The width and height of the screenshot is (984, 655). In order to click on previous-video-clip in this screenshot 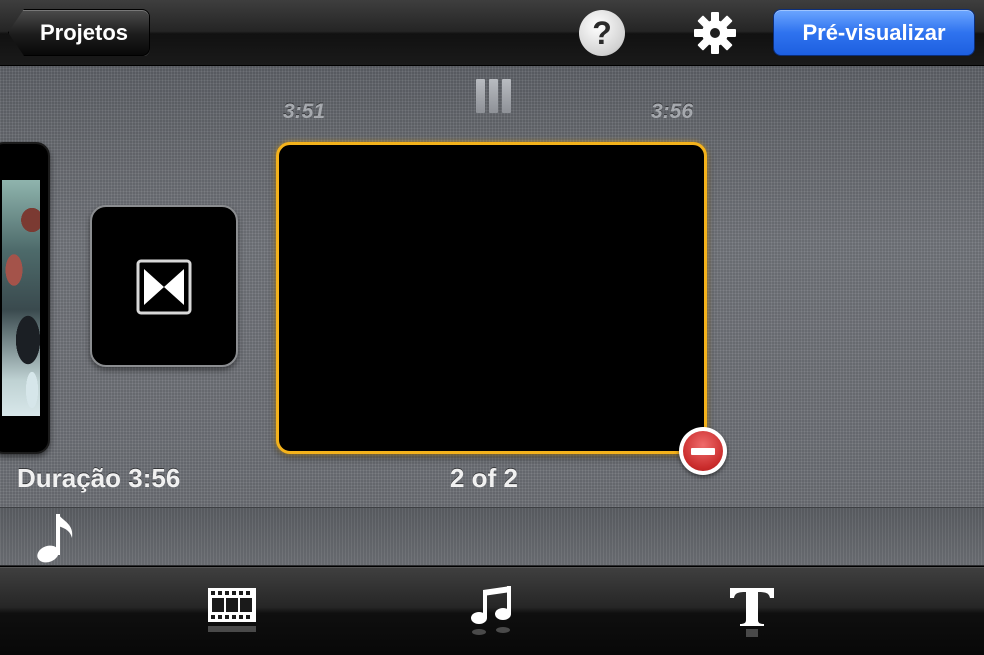, I will do `click(25, 298)`.